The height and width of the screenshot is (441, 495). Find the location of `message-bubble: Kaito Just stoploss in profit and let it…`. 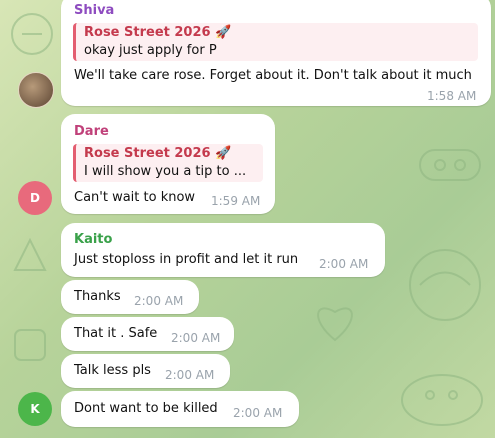

message-bubble: Kaito Just stoploss in profit and let it… is located at coordinates (223, 250).